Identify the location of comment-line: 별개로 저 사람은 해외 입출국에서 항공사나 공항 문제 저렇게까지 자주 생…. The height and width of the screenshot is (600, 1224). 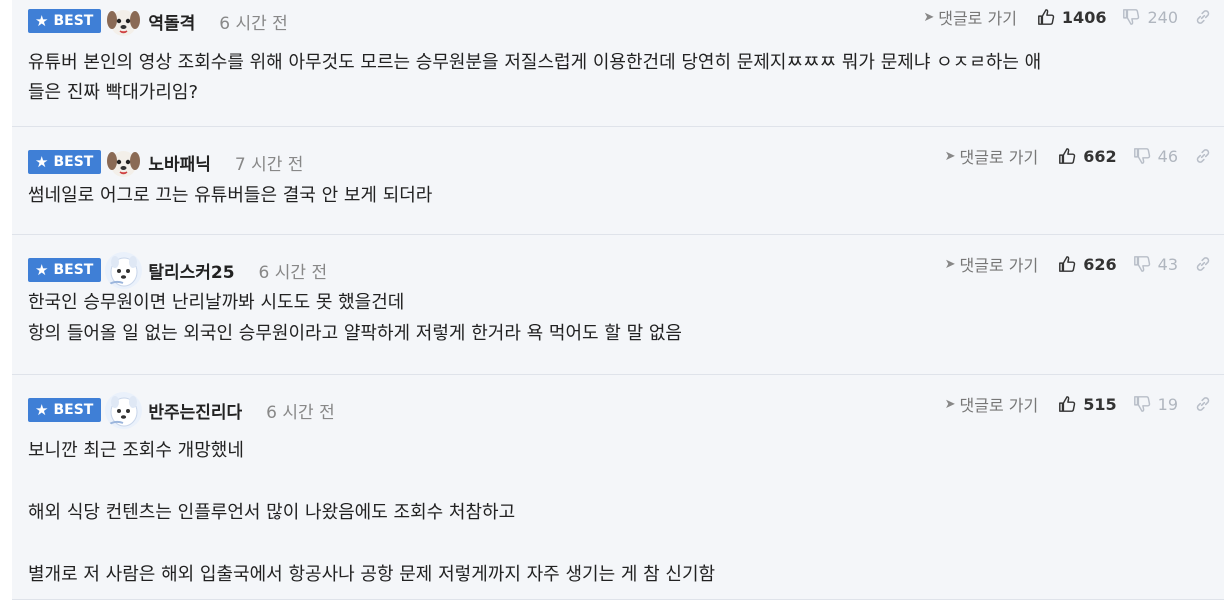
(372, 574).